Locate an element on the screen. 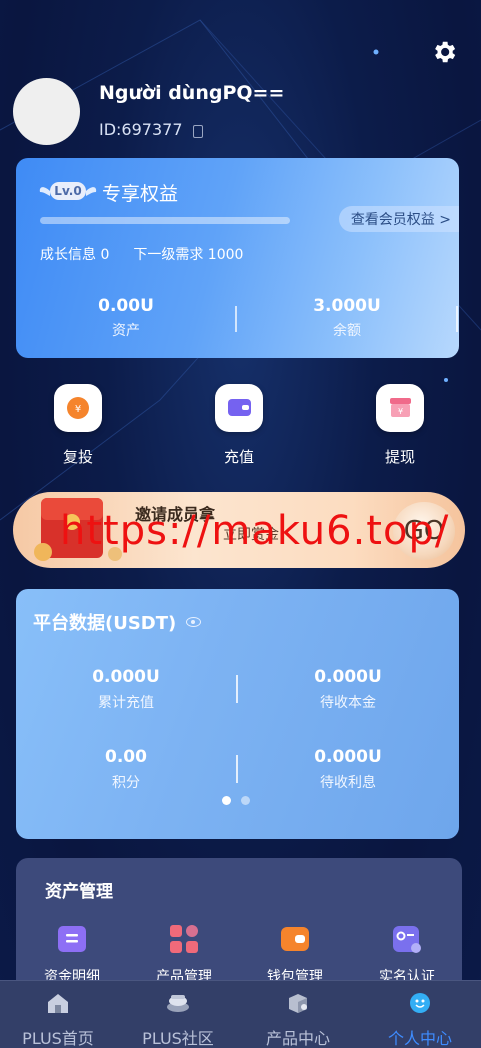  recharge-button: 充值 is located at coordinates (239, 425).